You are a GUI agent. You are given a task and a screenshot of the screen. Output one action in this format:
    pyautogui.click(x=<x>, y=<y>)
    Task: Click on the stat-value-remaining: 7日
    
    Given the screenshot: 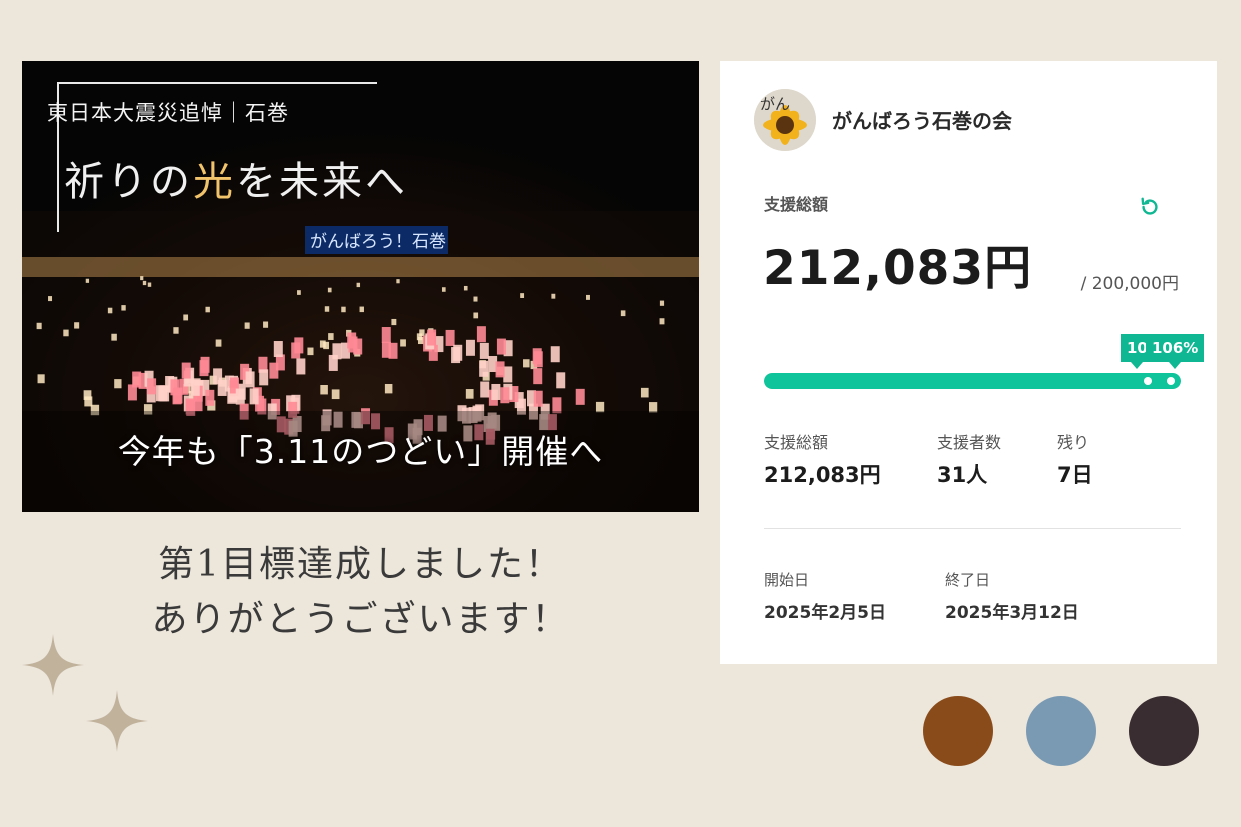 What is the action you would take?
    pyautogui.click(x=1075, y=475)
    